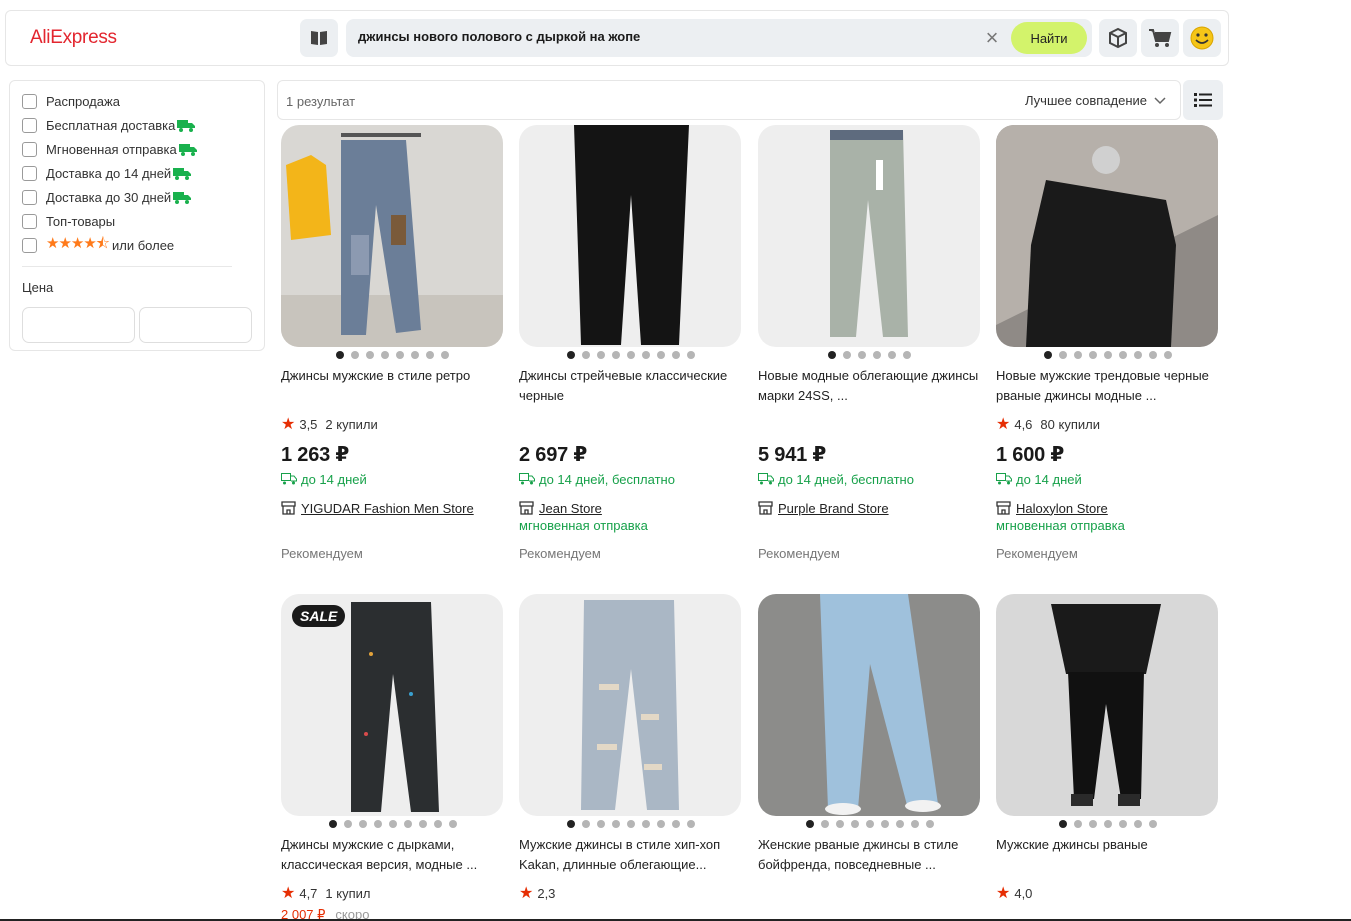 This screenshot has height=921, width=1351. What do you see at coordinates (992, 38) in the screenshot?
I see `clear-icon: ×` at bounding box center [992, 38].